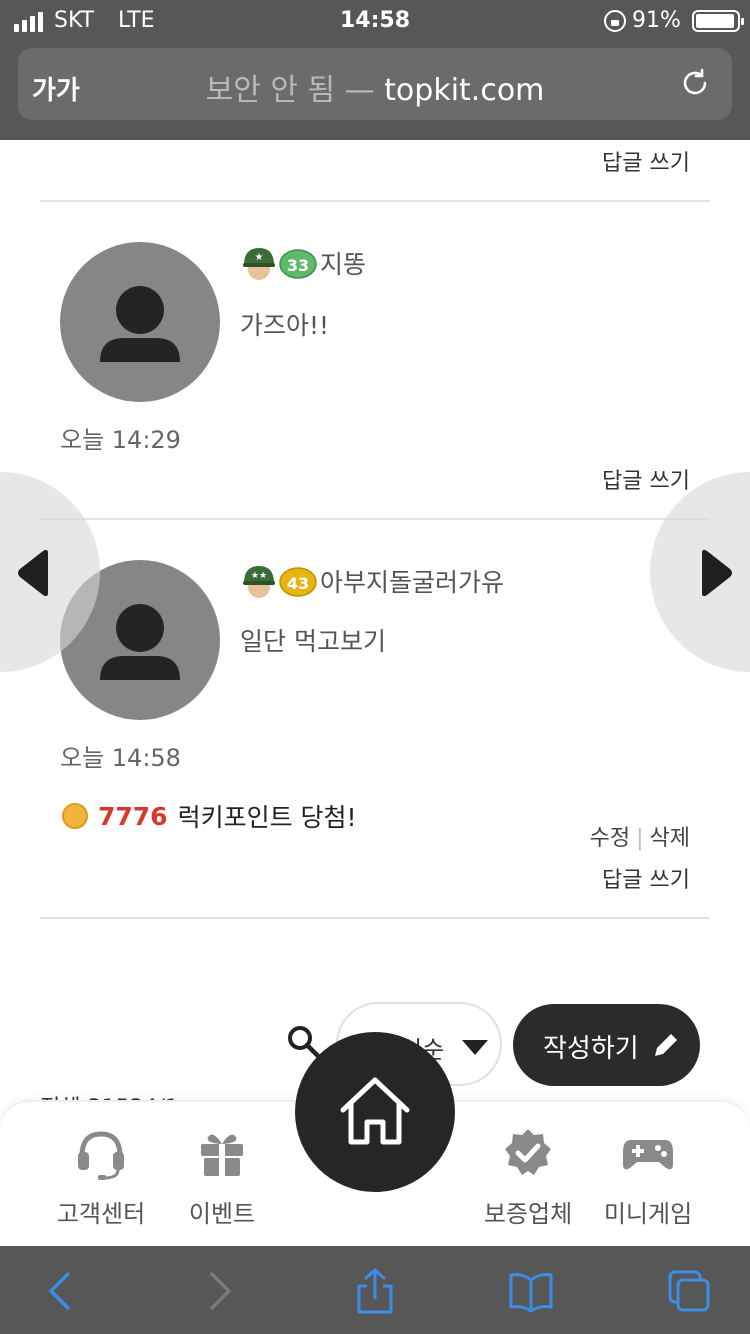 The width and height of the screenshot is (750, 1334). I want to click on gamepad-icon, so click(648, 1155).